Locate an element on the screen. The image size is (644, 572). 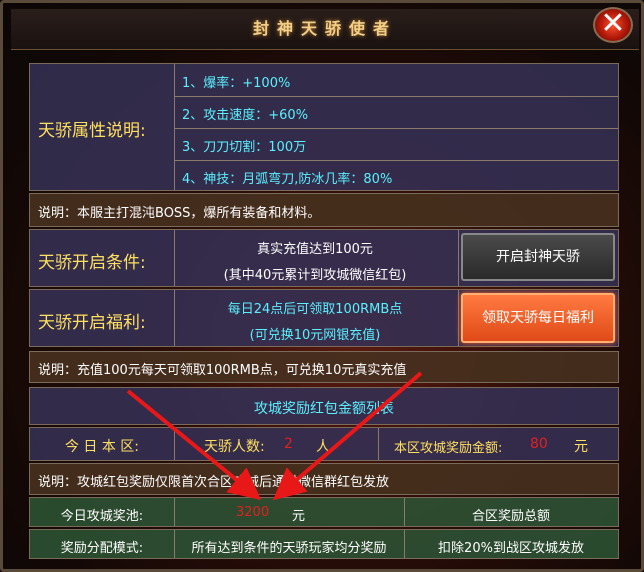
title-bar: 封神天骄使者 is located at coordinates (325, 29).